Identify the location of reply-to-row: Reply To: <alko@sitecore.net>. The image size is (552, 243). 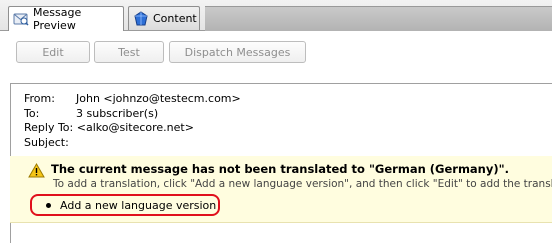
(132, 128).